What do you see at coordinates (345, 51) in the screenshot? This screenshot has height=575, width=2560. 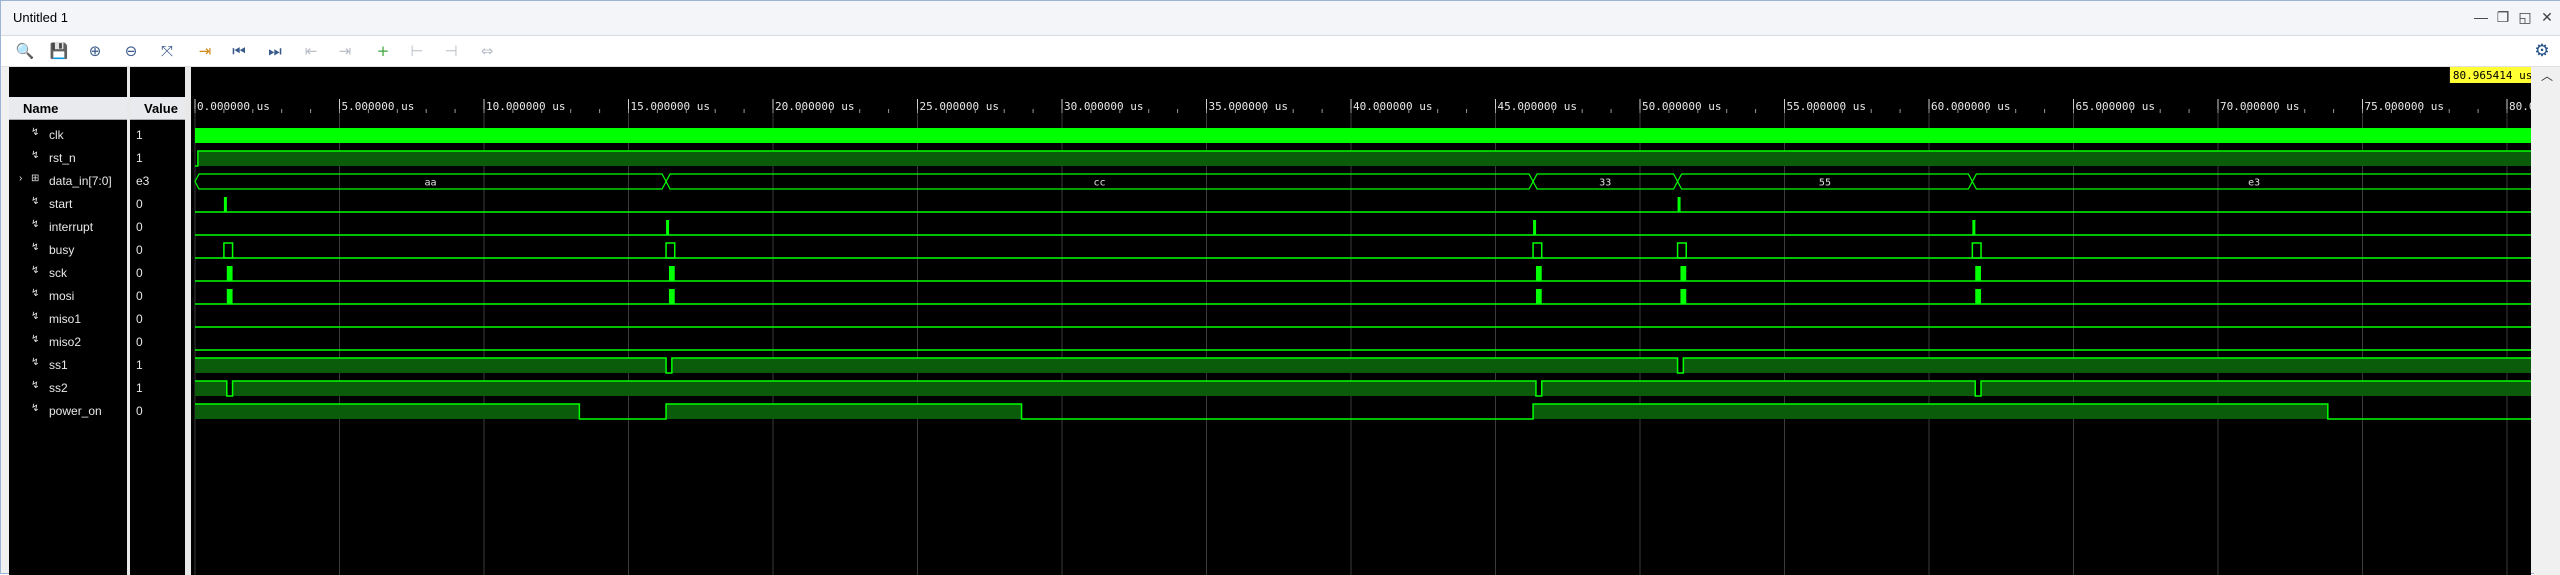 I see `next-transition-icon: ⇥` at bounding box center [345, 51].